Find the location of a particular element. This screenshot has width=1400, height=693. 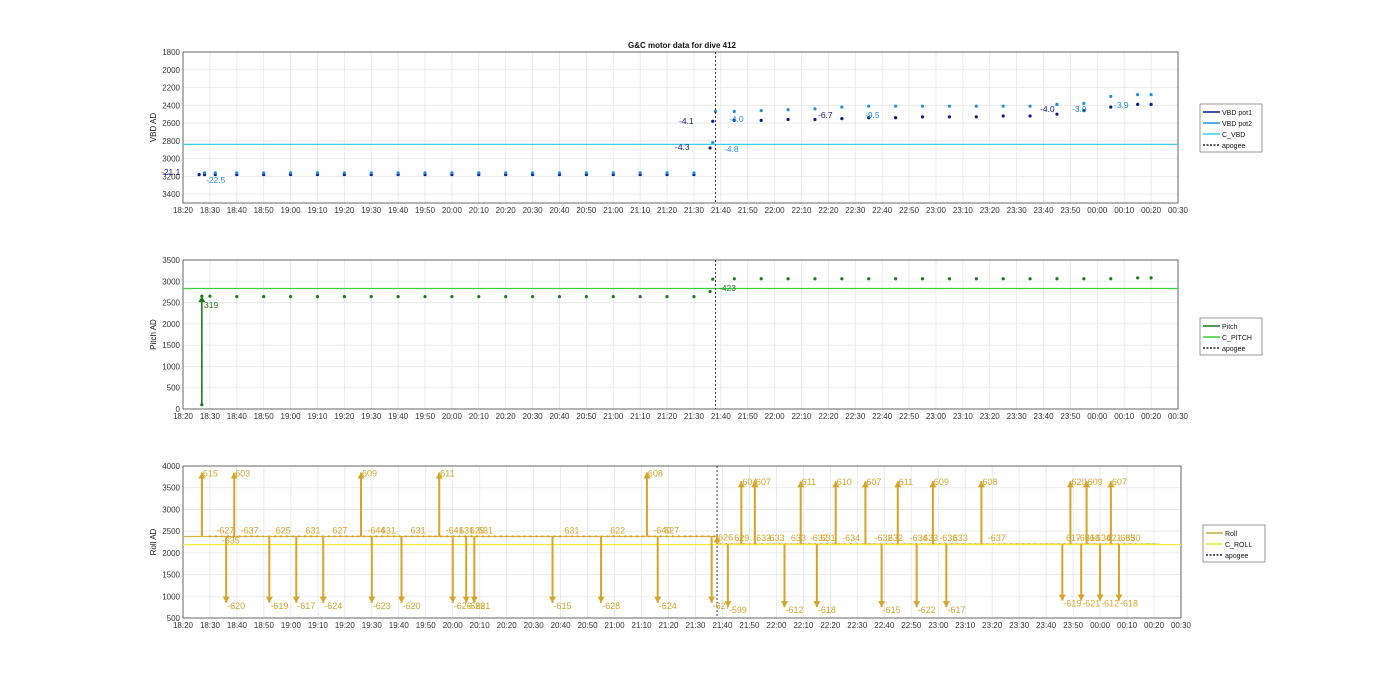

x-tick-label: 22:30 is located at coordinates (855, 416).